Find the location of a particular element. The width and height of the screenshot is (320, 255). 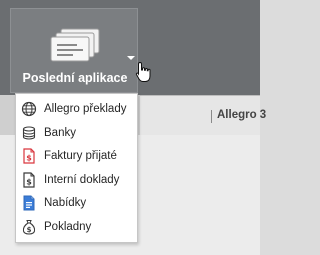

coin-stack-icon is located at coordinates (29, 133).